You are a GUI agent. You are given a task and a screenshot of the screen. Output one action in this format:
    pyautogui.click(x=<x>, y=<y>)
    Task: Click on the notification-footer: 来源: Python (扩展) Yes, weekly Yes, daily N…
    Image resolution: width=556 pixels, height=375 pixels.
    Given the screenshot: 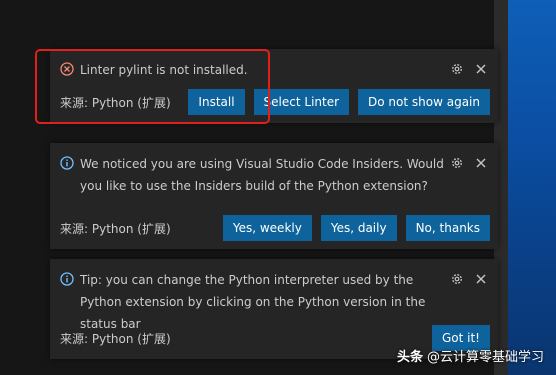 What is the action you would take?
    pyautogui.click(x=275, y=228)
    